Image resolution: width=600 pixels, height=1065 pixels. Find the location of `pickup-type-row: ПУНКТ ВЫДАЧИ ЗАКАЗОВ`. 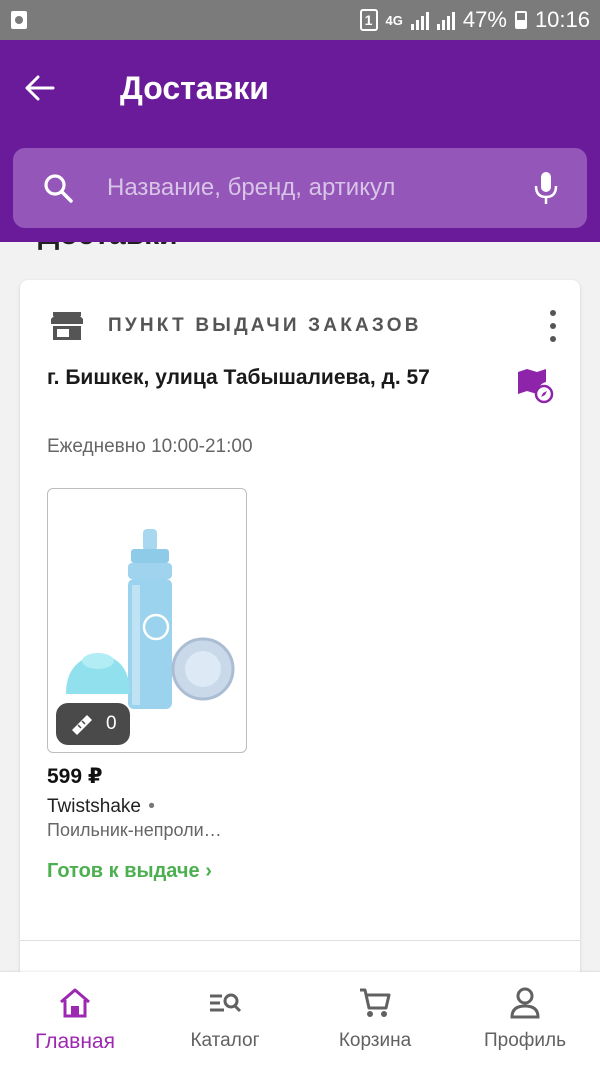

pickup-type-row: ПУНКТ ВЫДАЧИ ЗАКАЗОВ is located at coordinates (236, 326).